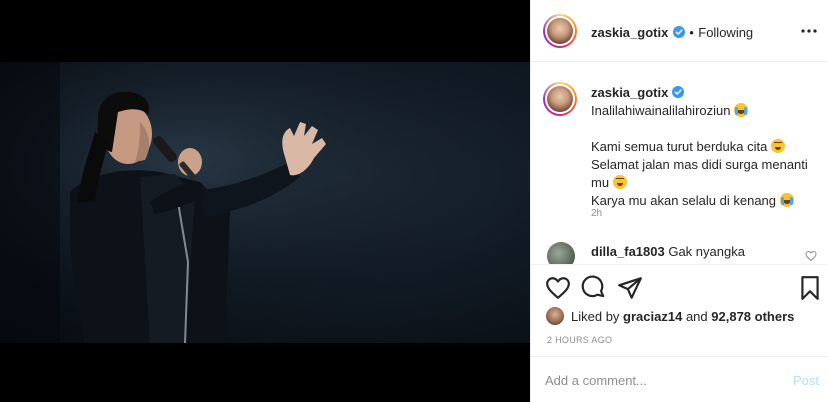 Image resolution: width=828 pixels, height=402 pixels. What do you see at coordinates (561, 253) in the screenshot?
I see `comment-avatar` at bounding box center [561, 253].